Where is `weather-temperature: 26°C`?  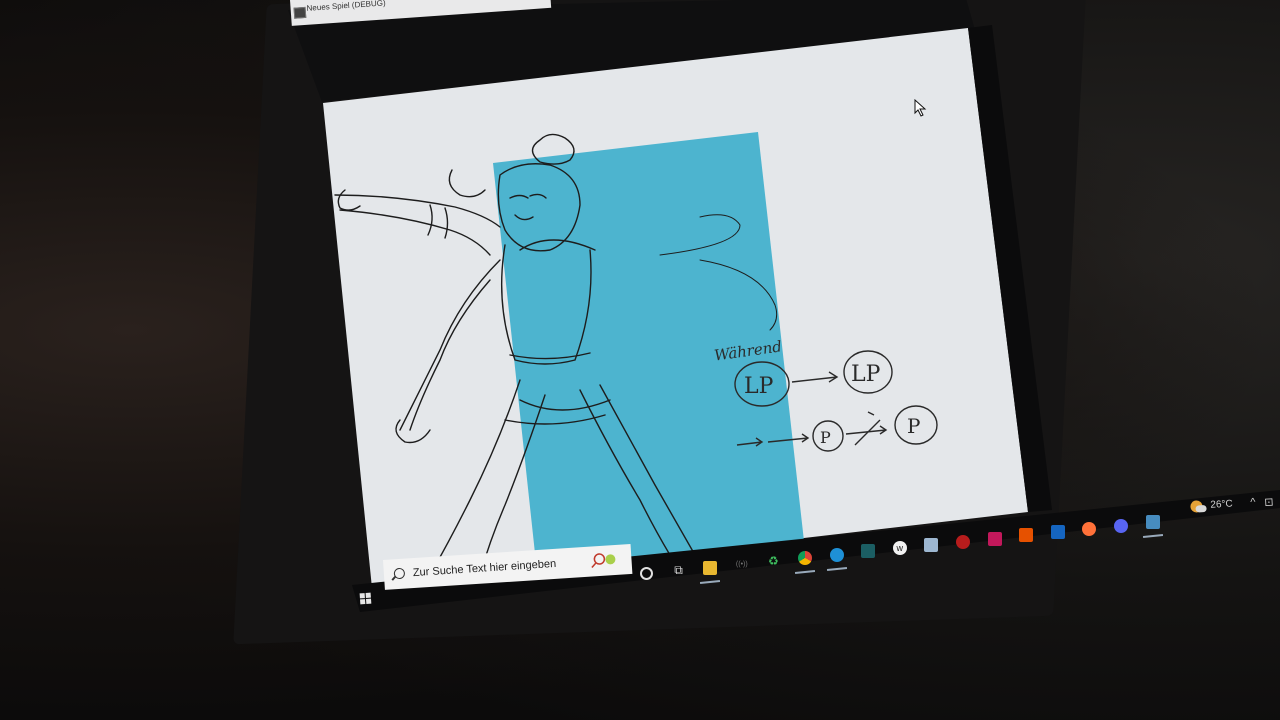 weather-temperature: 26°C is located at coordinates (1221, 505).